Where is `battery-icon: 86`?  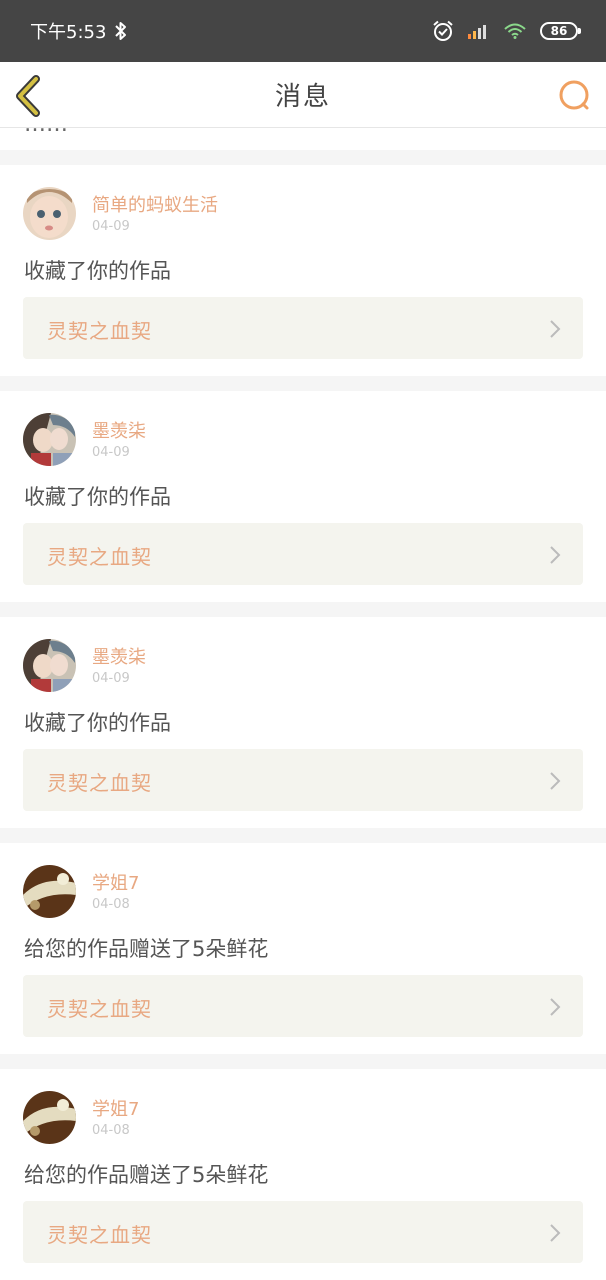 battery-icon: 86 is located at coordinates (560, 31).